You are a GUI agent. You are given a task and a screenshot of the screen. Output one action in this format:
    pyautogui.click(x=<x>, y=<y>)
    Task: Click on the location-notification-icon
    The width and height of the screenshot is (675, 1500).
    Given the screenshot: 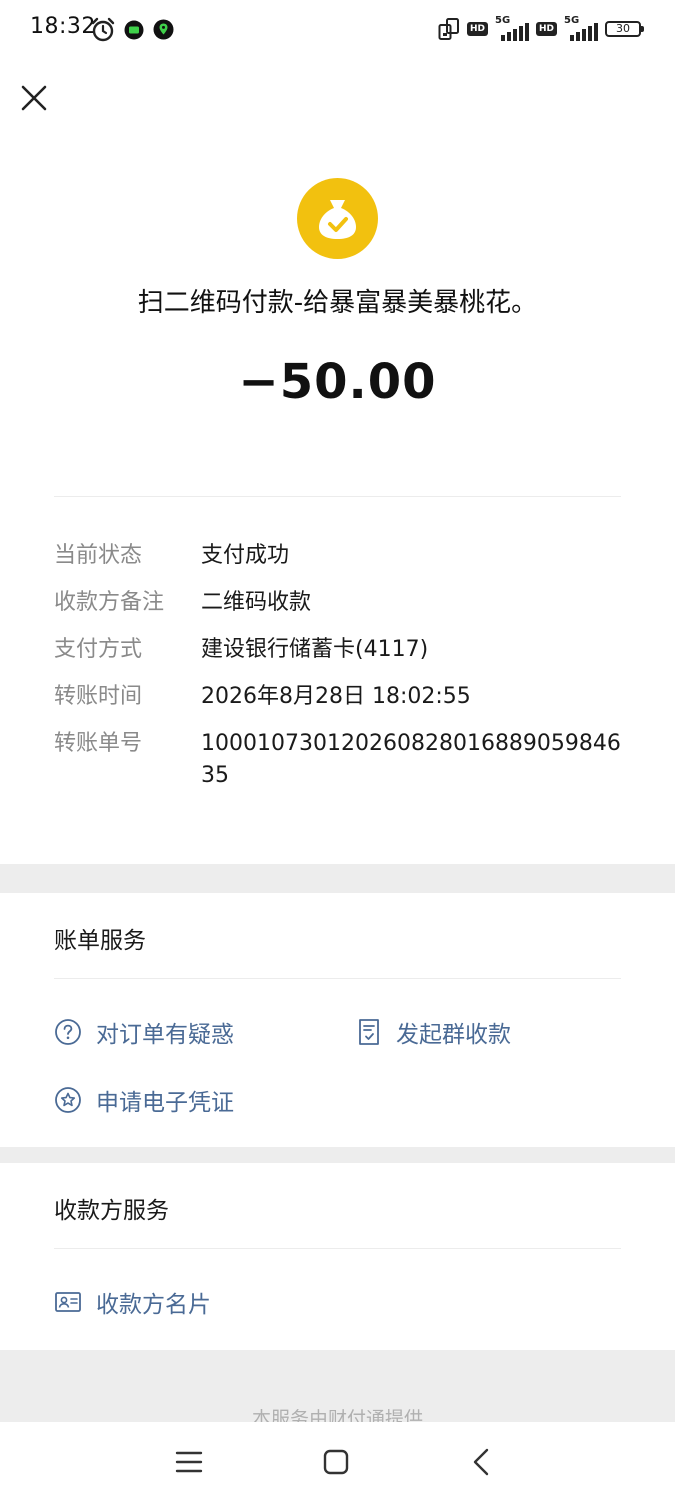 What is the action you would take?
    pyautogui.click(x=163, y=29)
    